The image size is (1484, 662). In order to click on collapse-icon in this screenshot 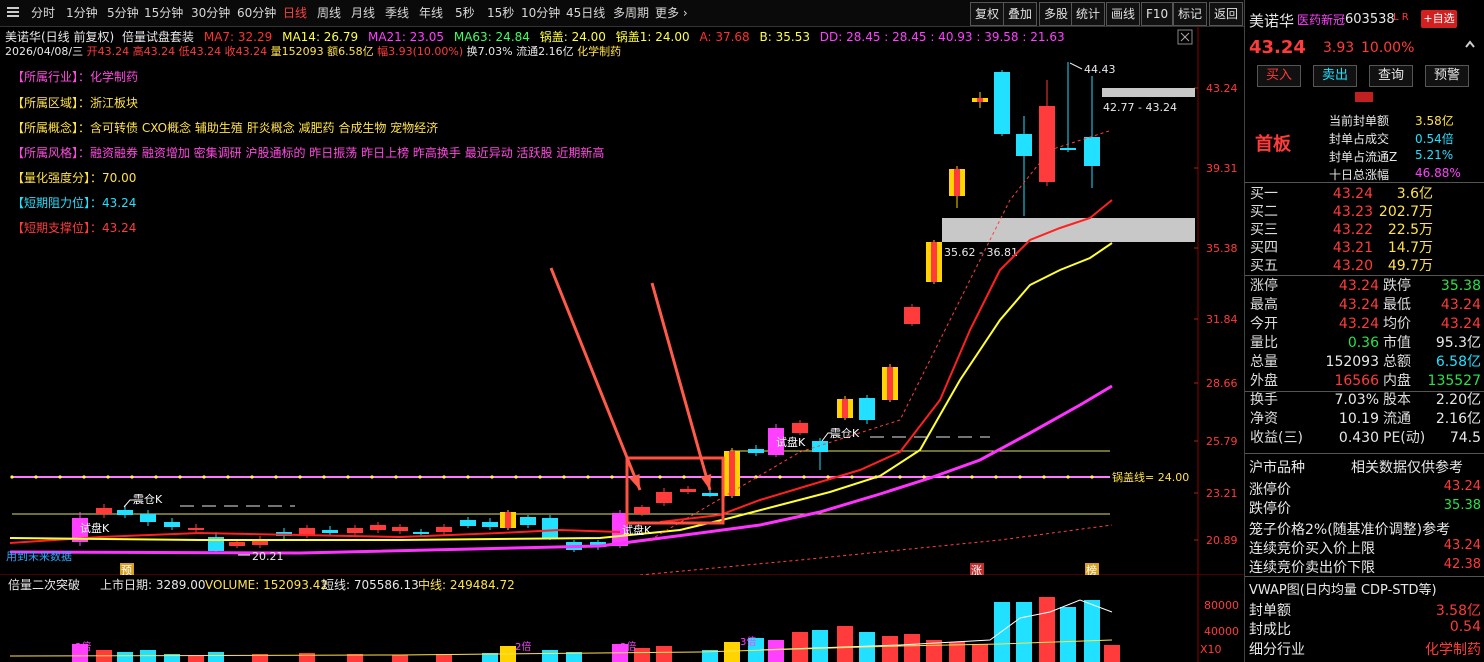, I will do `click(1364, 97)`.